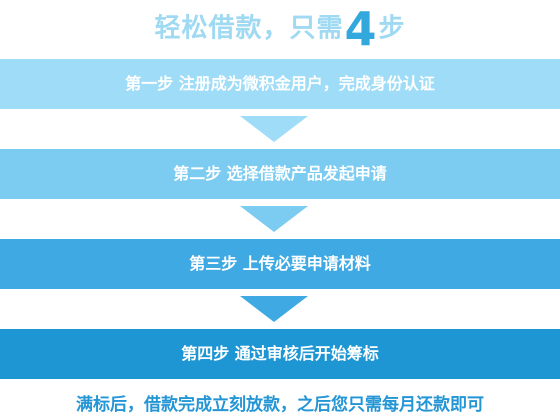  I want to click on title-step-count: 4, so click(361, 28).